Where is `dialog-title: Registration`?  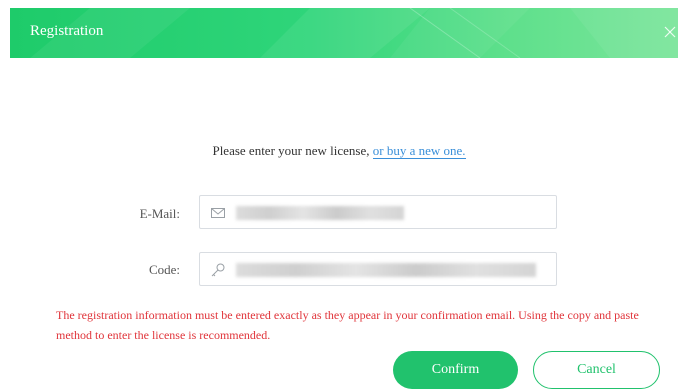 dialog-title: Registration is located at coordinates (67, 31).